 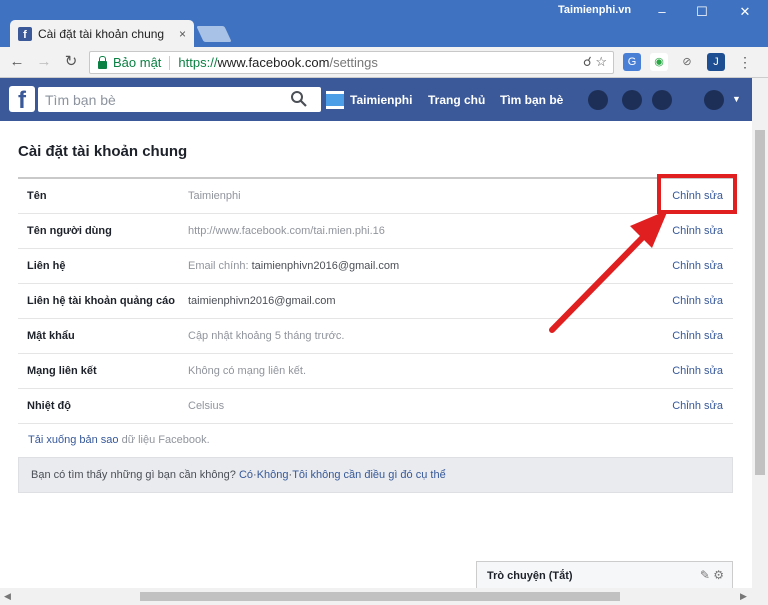 What do you see at coordinates (262, 301) in the screenshot?
I see `row-value: taimienphivn2016@gmail.com` at bounding box center [262, 301].